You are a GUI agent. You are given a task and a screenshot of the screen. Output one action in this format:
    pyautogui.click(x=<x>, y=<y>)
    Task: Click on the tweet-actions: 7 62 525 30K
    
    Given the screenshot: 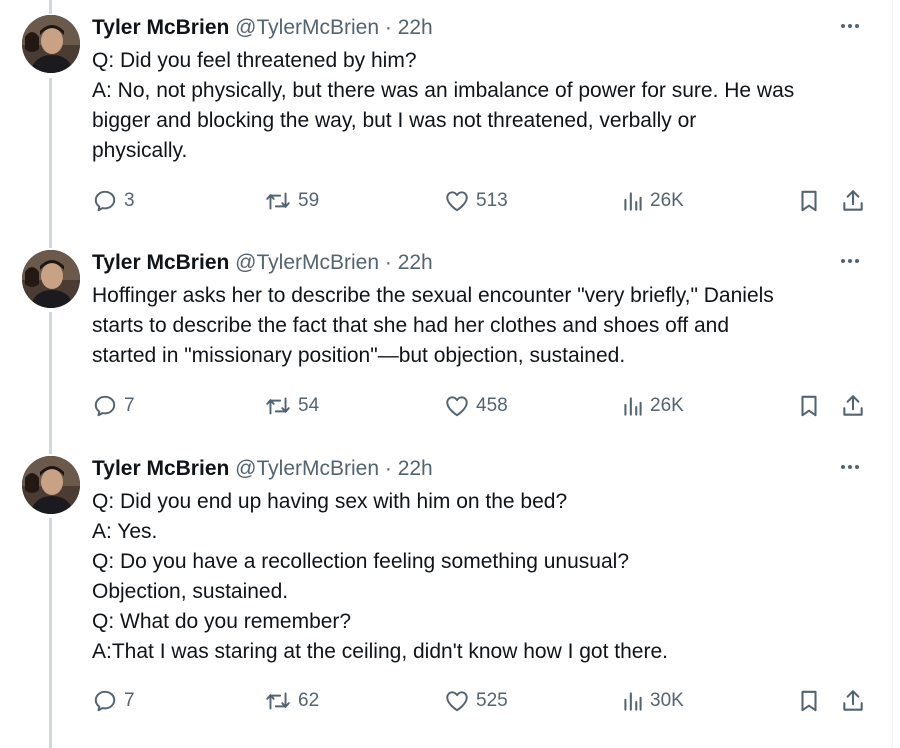 What is the action you would take?
    pyautogui.click(x=487, y=701)
    